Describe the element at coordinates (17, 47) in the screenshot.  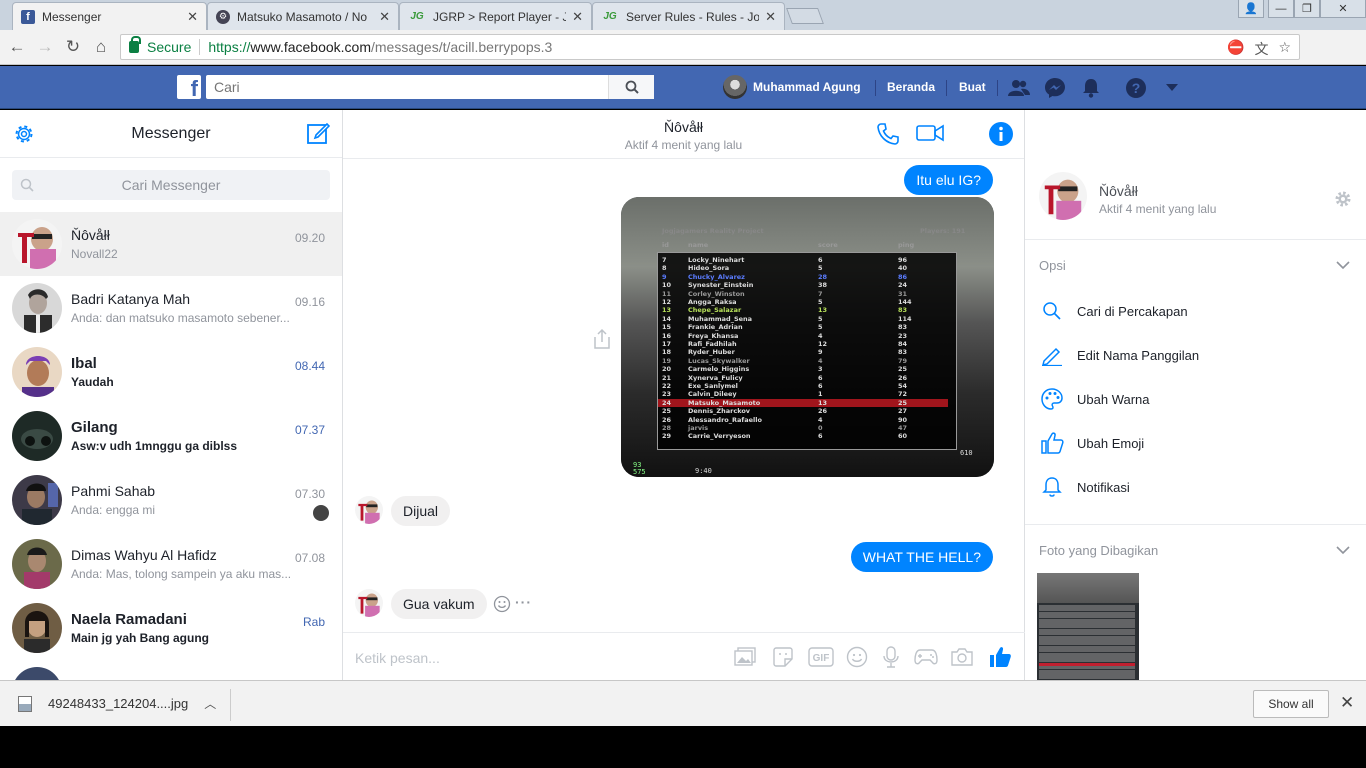
I see `back-icon: ←` at that location.